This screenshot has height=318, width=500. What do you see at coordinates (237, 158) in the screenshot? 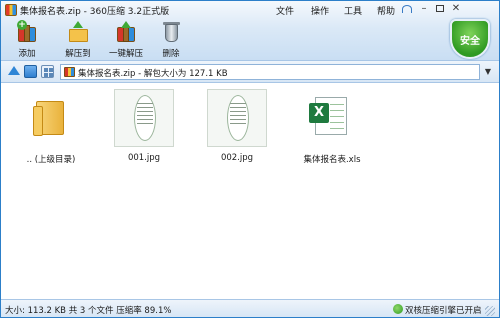
I see `file-name: 002.jpg` at bounding box center [237, 158].